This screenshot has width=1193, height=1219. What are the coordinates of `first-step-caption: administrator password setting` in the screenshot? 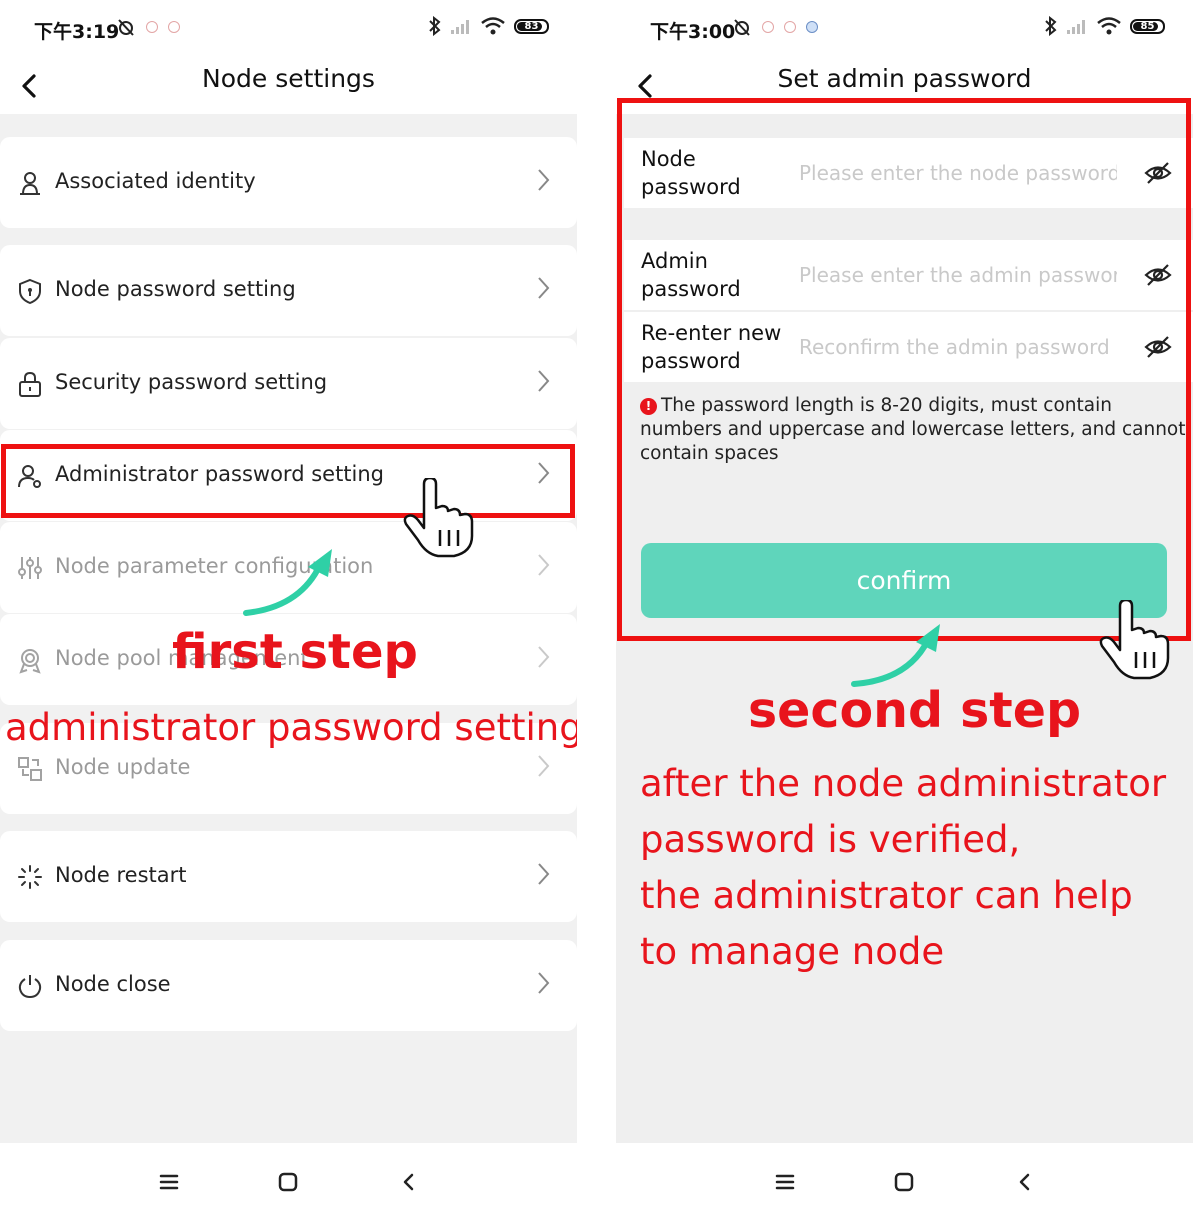 It's located at (291, 727).